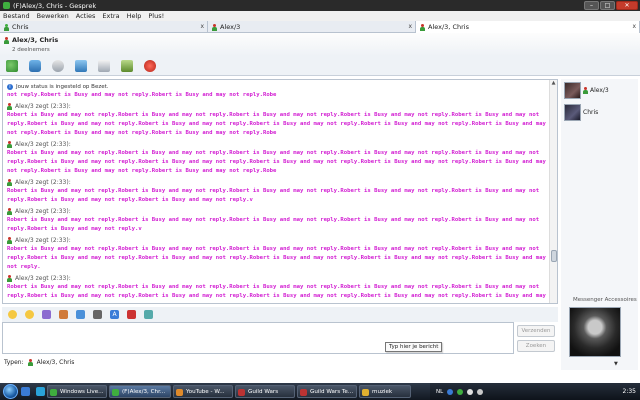  I want to click on emoticon-icon, so click(12, 314).